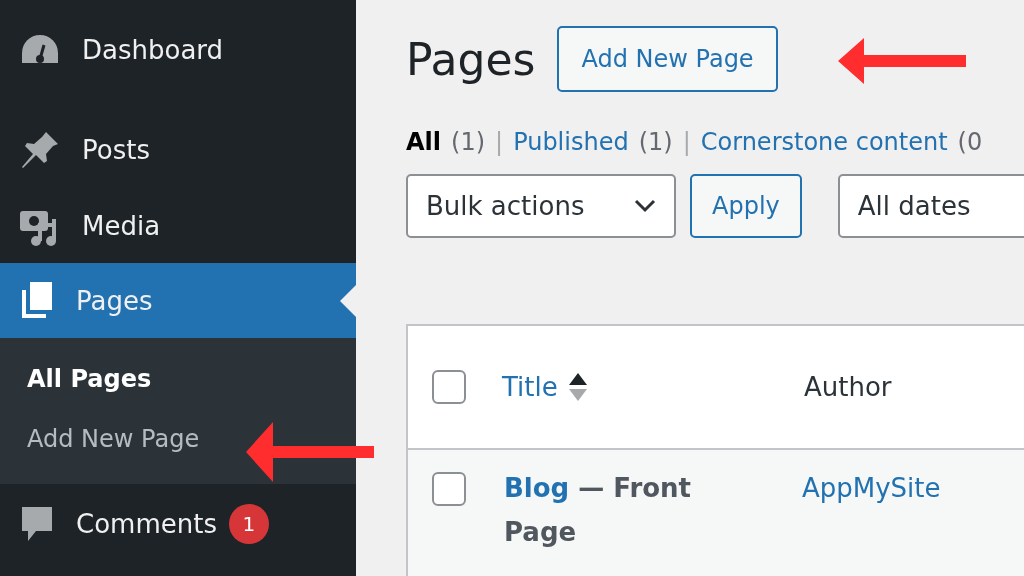  What do you see at coordinates (824, 142) in the screenshot?
I see `filter-link: Cornerstone content` at bounding box center [824, 142].